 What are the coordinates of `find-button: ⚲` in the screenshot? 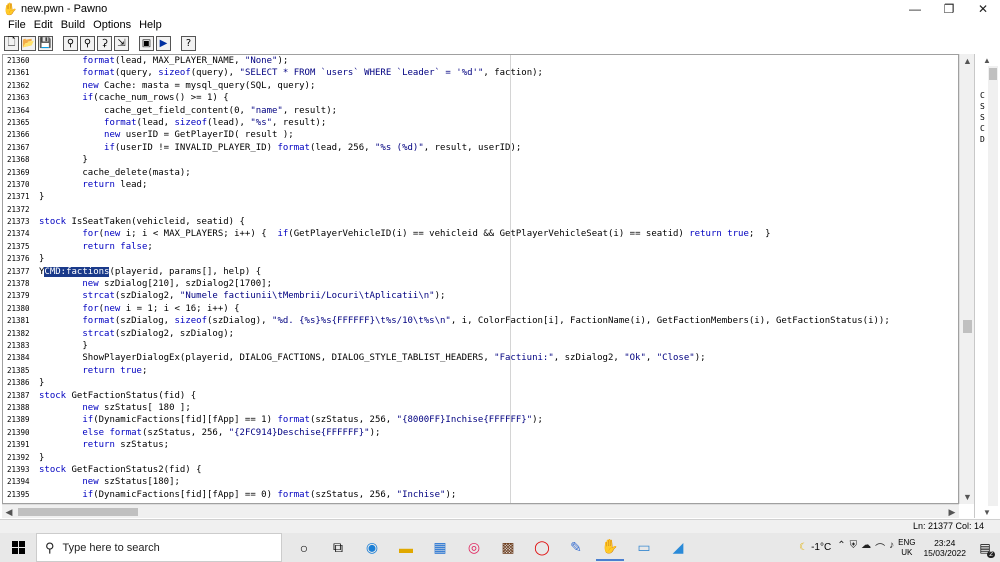 It's located at (70, 43).